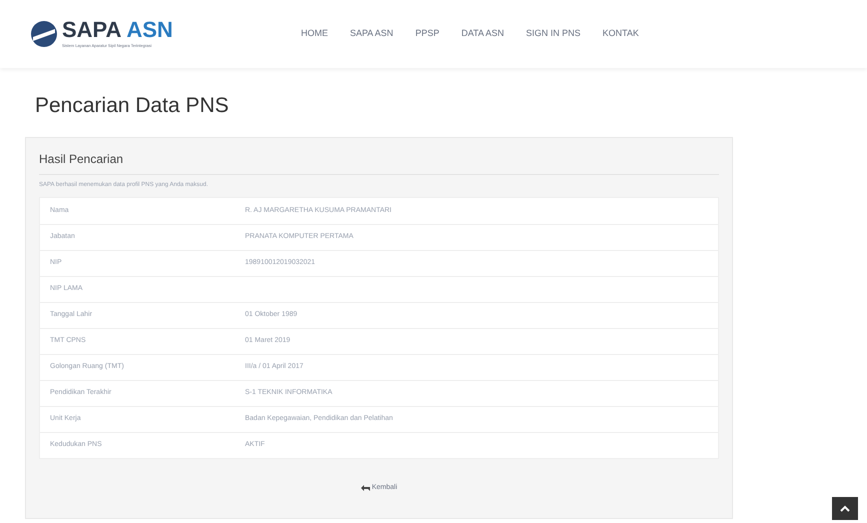 This screenshot has width=867, height=523. Describe the element at coordinates (44, 34) in the screenshot. I see `logo-icon` at that location.